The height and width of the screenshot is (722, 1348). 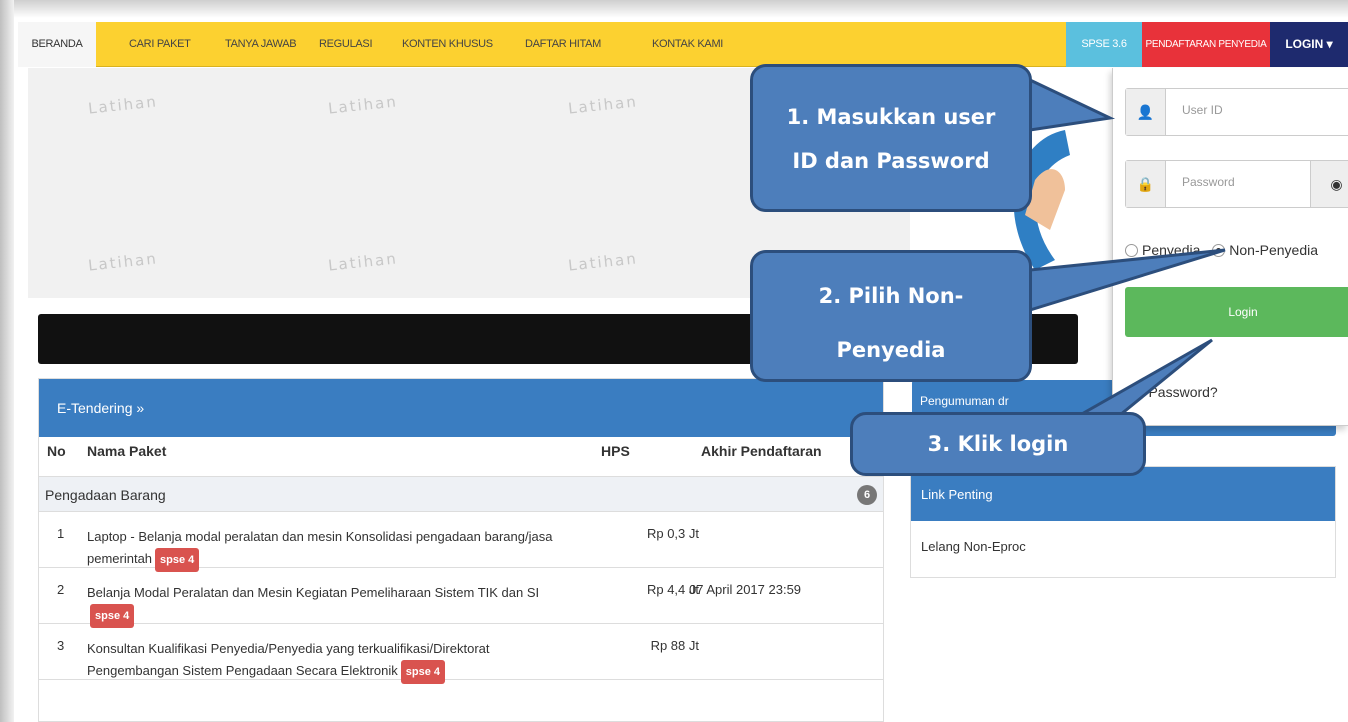 What do you see at coordinates (891, 316) in the screenshot?
I see `callout-step-2: 2. Pilih Non- Penyedia` at bounding box center [891, 316].